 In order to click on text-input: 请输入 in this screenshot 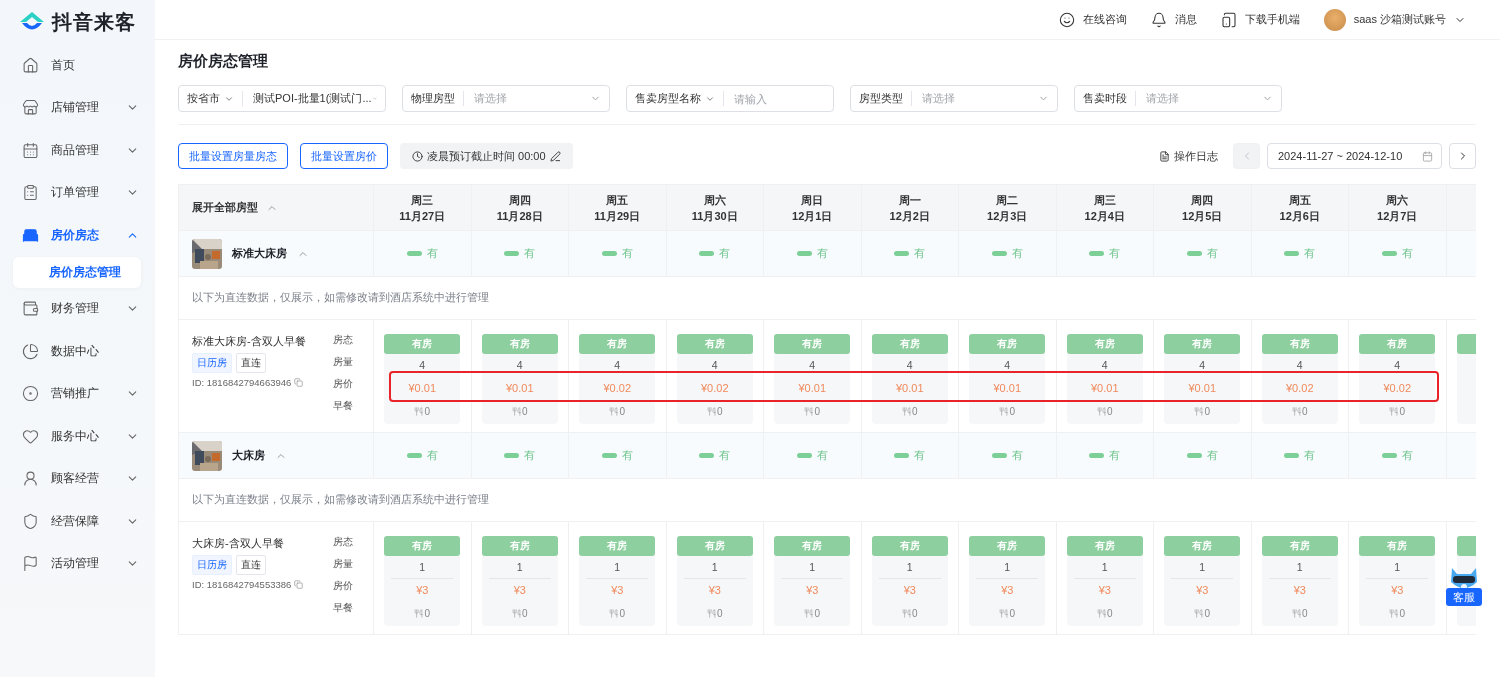, I will do `click(774, 98)`.